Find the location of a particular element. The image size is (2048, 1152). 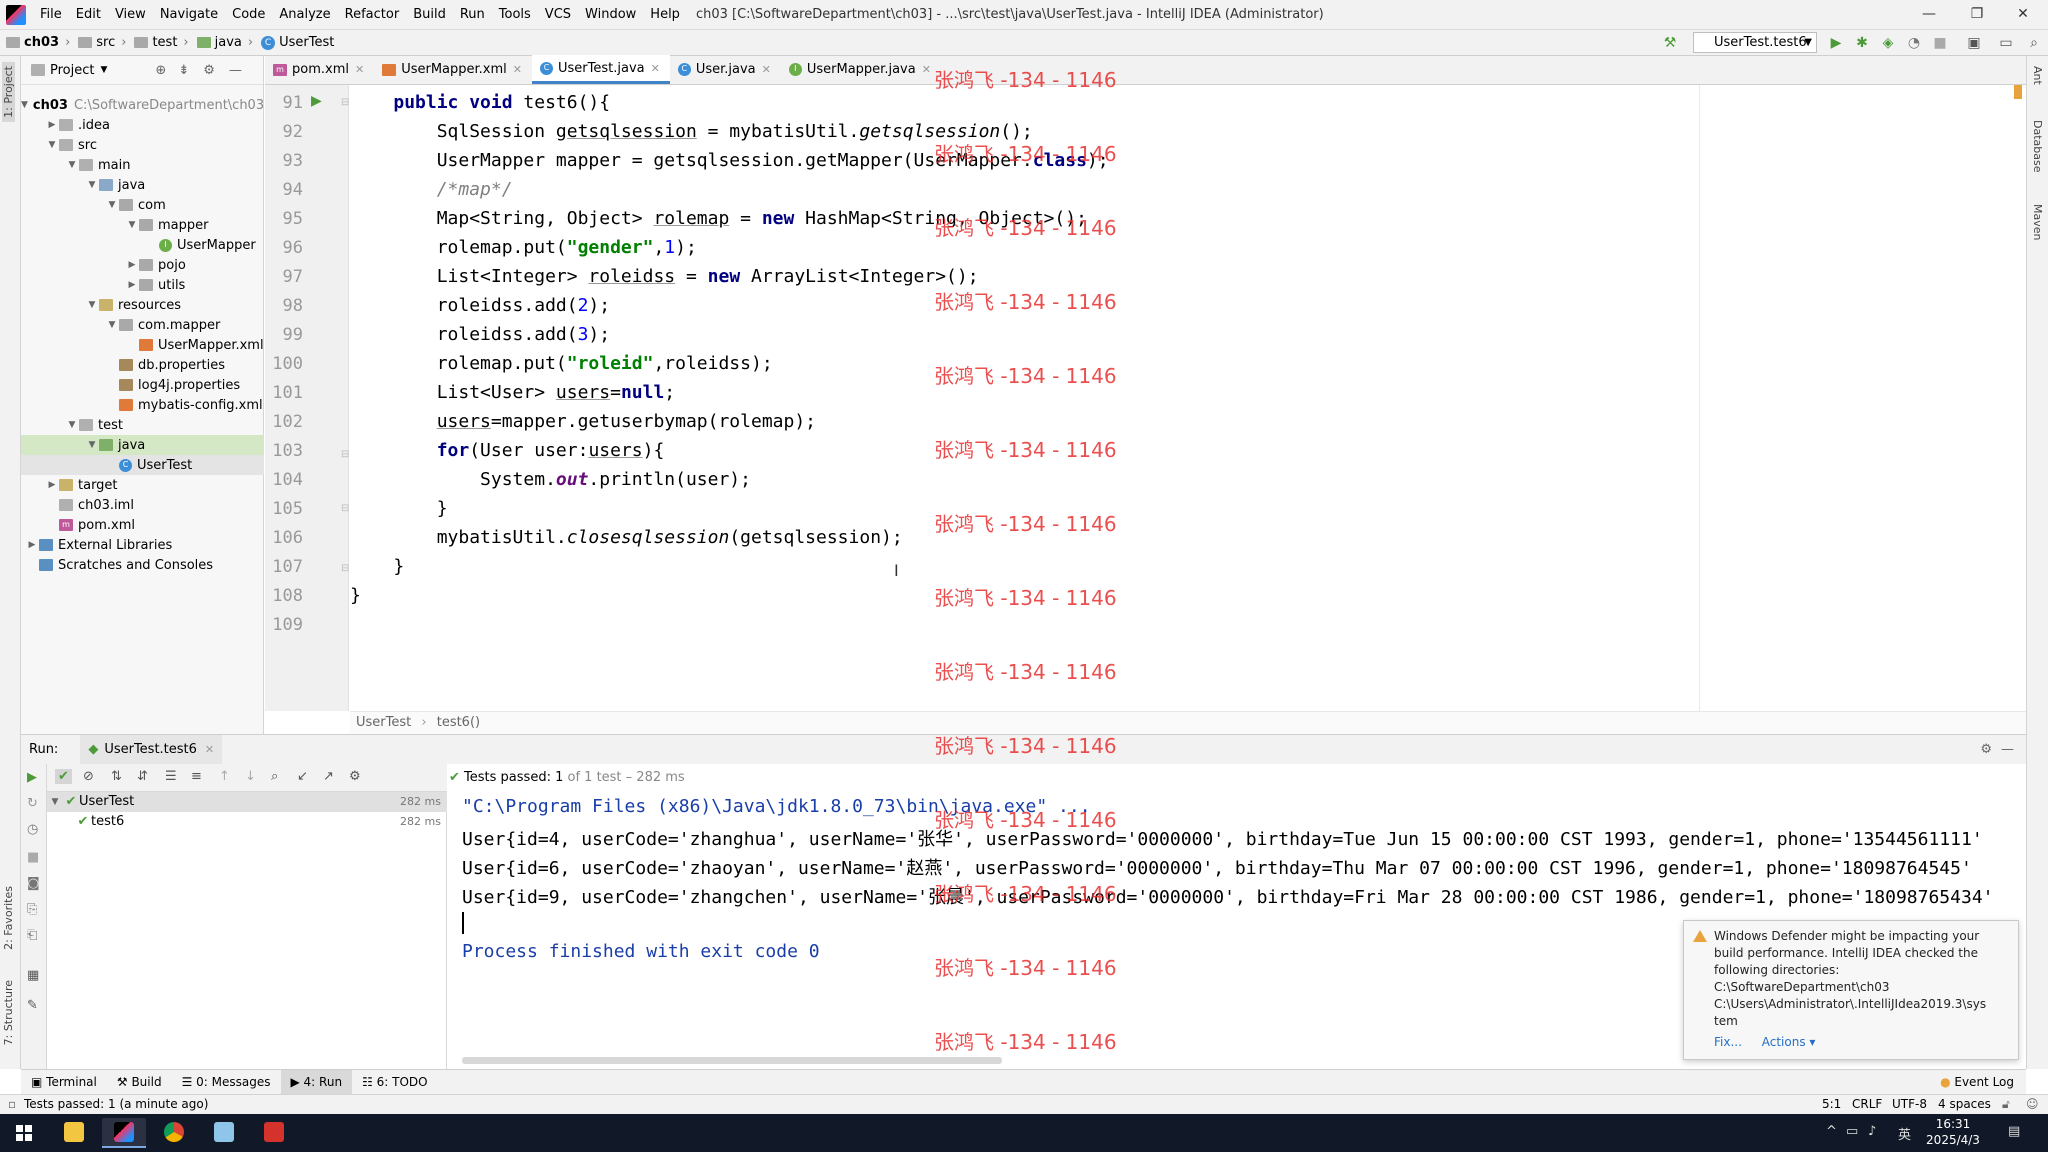

tree-item: ▼ mapper is located at coordinates (142, 225).